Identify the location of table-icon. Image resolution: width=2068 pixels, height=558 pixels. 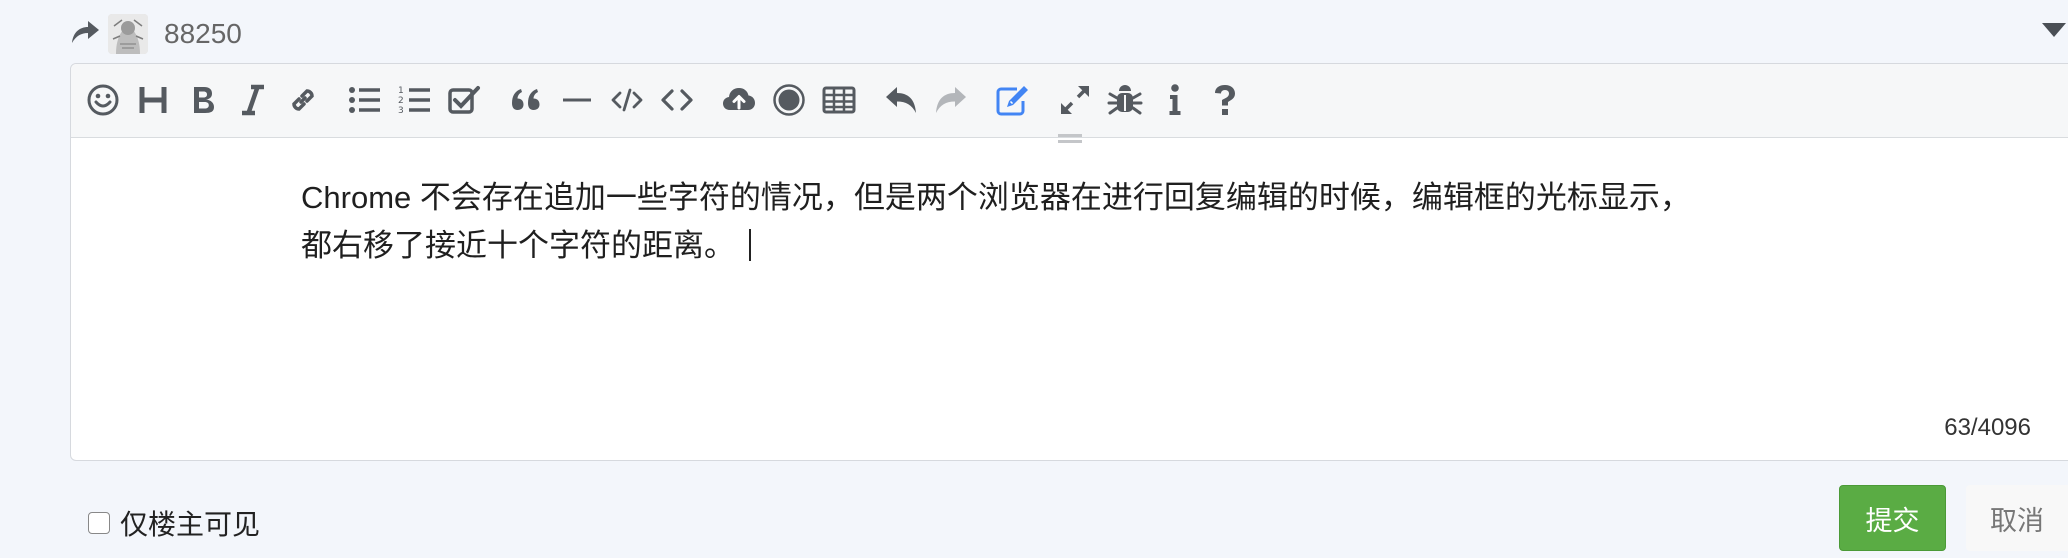
(839, 100).